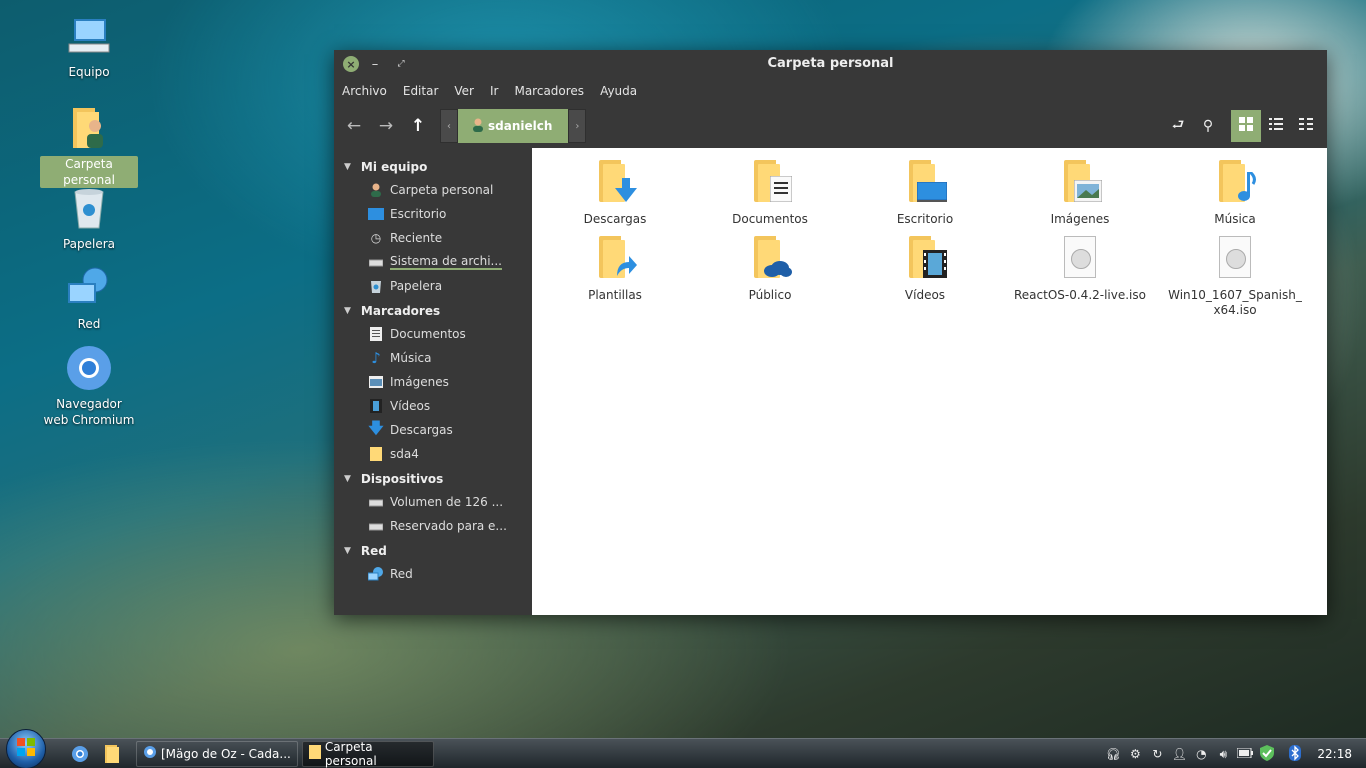  I want to click on file-item-escritorio: Escritorio, so click(925, 192).